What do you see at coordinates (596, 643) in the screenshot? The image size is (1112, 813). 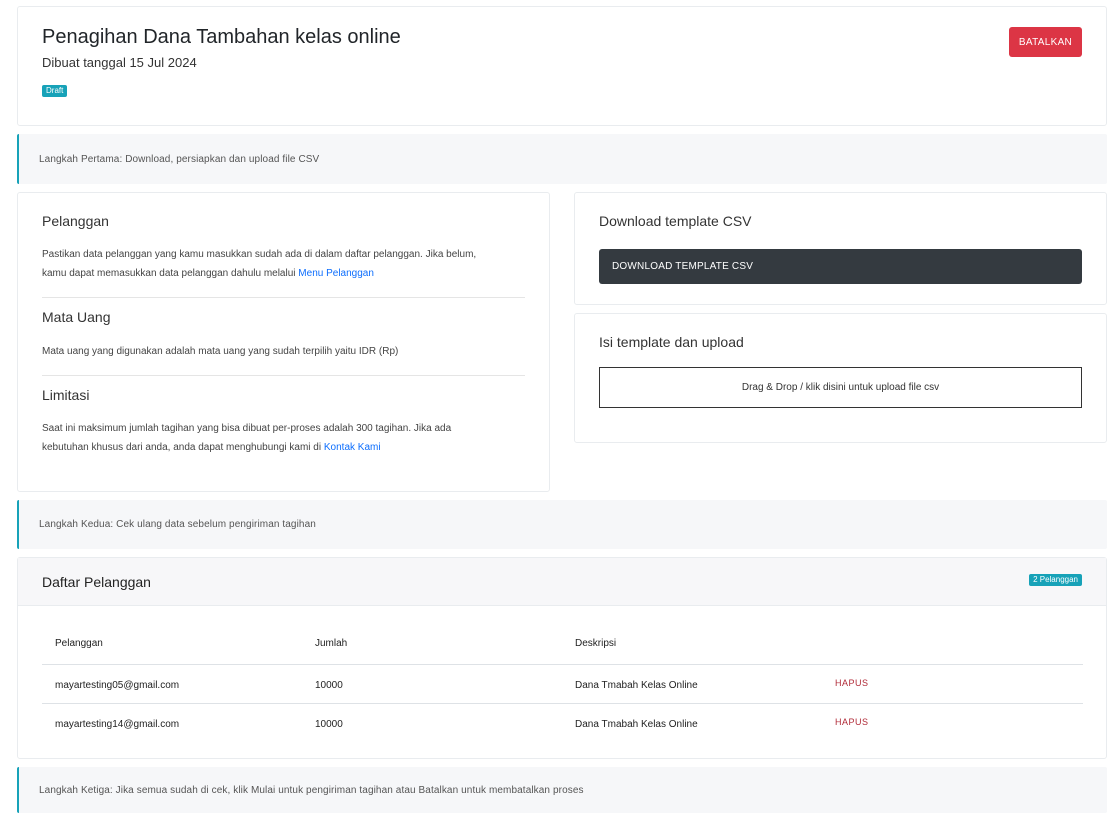 I see `column-header-description: Deskripsi` at bounding box center [596, 643].